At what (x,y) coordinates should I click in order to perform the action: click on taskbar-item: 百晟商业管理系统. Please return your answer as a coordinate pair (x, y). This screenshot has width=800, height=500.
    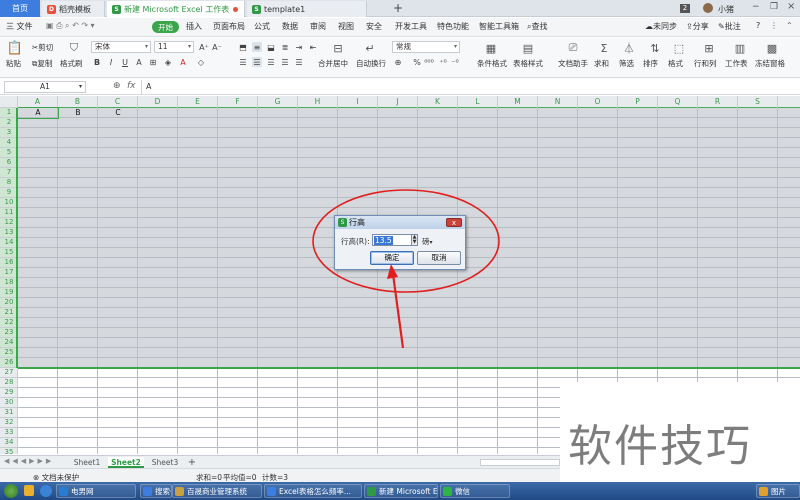
    Looking at the image, I should click on (217, 491).